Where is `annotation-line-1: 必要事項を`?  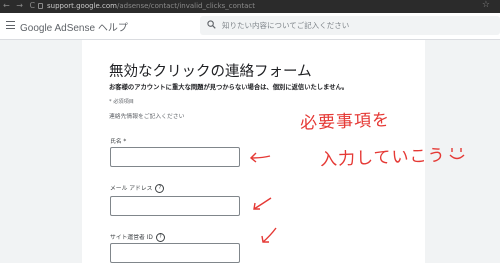 annotation-line-1: 必要事項を is located at coordinates (345, 122).